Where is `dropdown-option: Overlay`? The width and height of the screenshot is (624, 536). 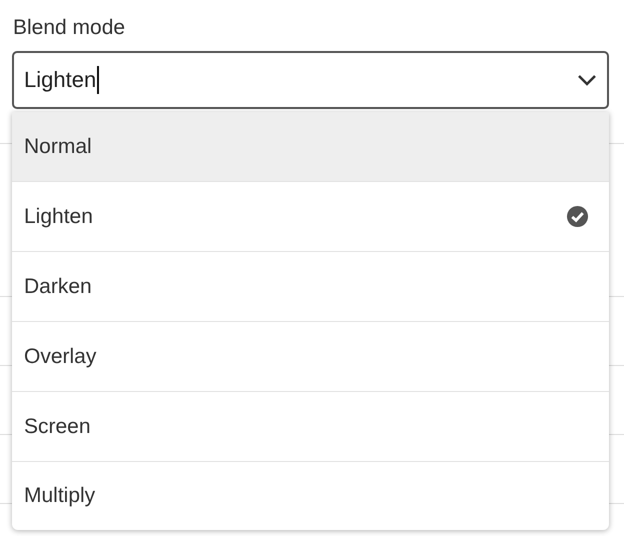
dropdown-option: Overlay is located at coordinates (310, 357).